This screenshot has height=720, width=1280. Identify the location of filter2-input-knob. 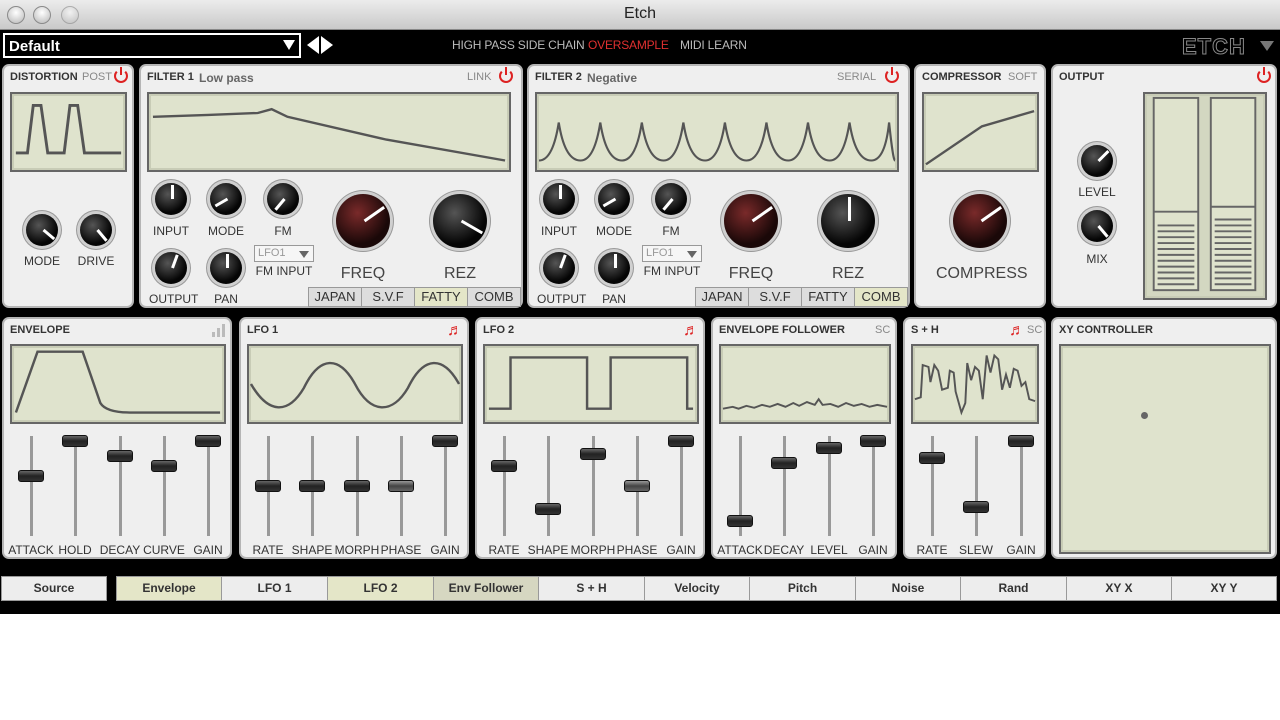
(559, 199).